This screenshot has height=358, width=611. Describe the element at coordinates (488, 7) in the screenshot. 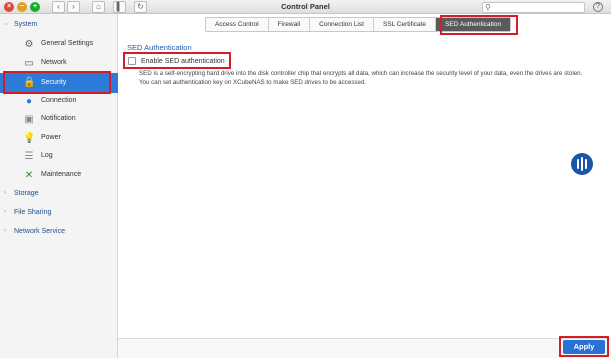

I see `search-icon: ⚲` at that location.